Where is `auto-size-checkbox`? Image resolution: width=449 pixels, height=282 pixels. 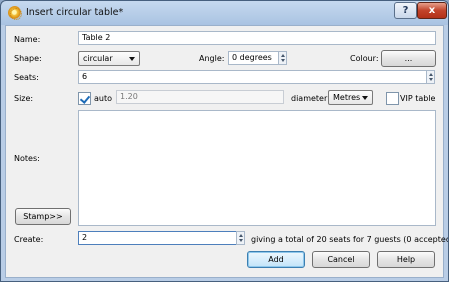
auto-size-checkbox is located at coordinates (84, 98).